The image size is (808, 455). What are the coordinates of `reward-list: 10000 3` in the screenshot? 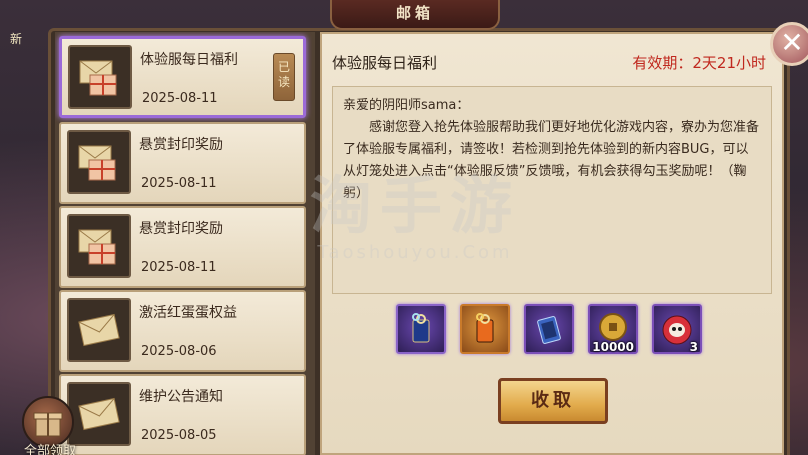 It's located at (551, 333).